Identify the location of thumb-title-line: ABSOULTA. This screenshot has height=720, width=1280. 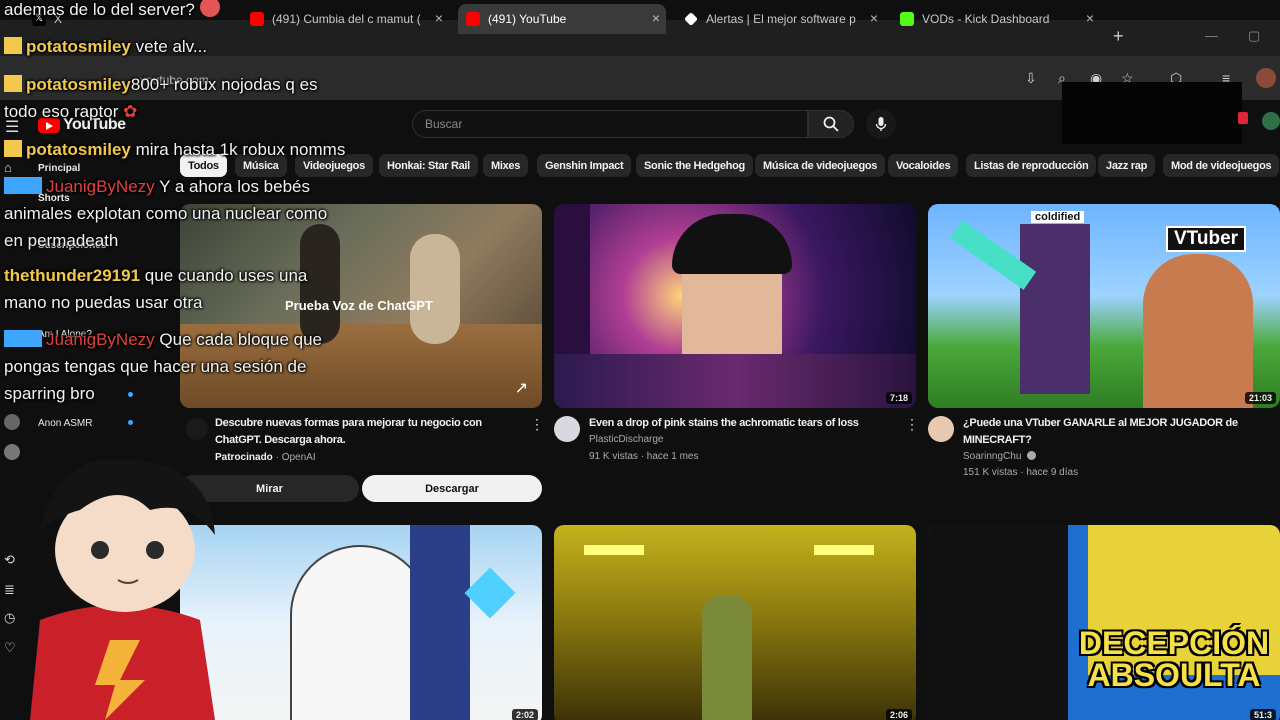
(1174, 675).